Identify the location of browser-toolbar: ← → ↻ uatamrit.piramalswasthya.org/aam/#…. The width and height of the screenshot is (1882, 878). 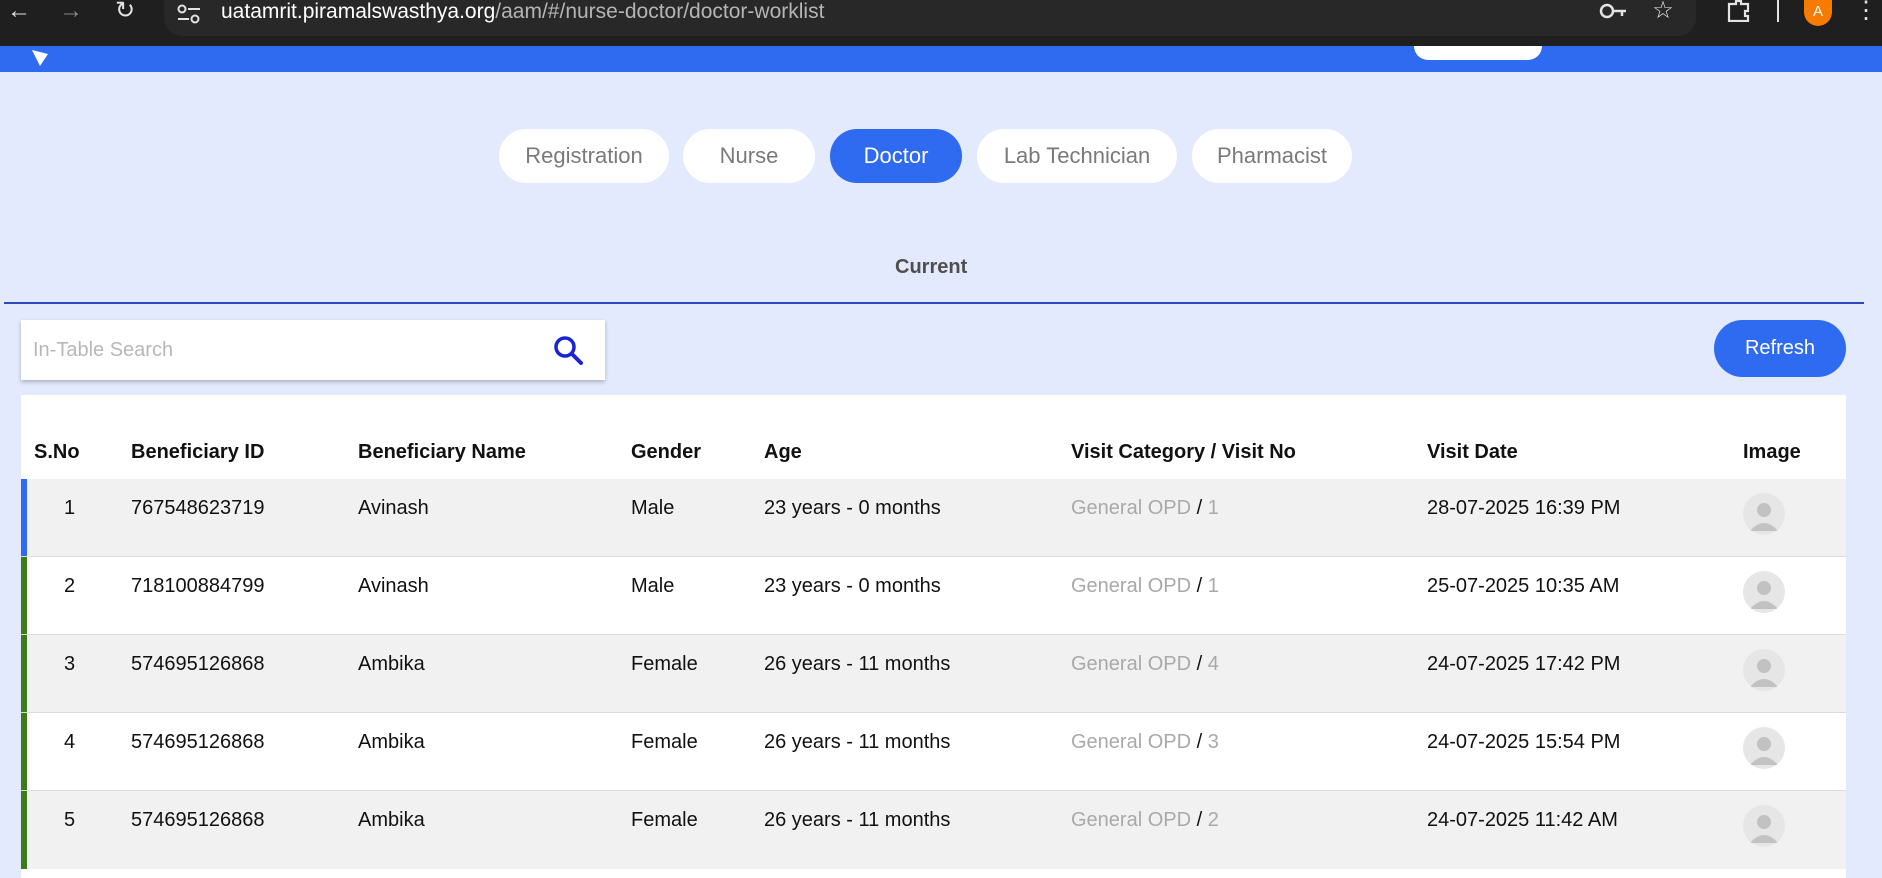
(941, 23).